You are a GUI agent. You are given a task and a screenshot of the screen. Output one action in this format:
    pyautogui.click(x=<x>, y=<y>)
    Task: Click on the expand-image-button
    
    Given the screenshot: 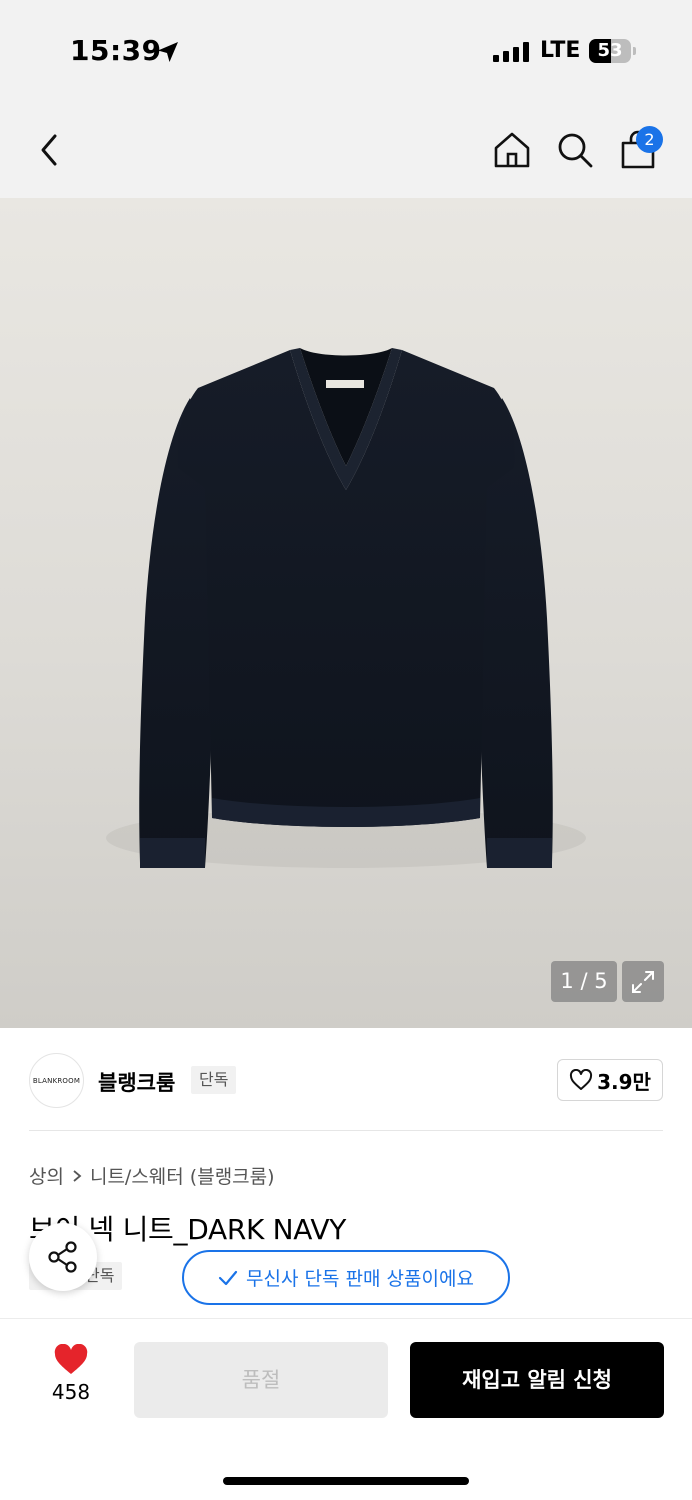 What is the action you would take?
    pyautogui.click(x=643, y=981)
    